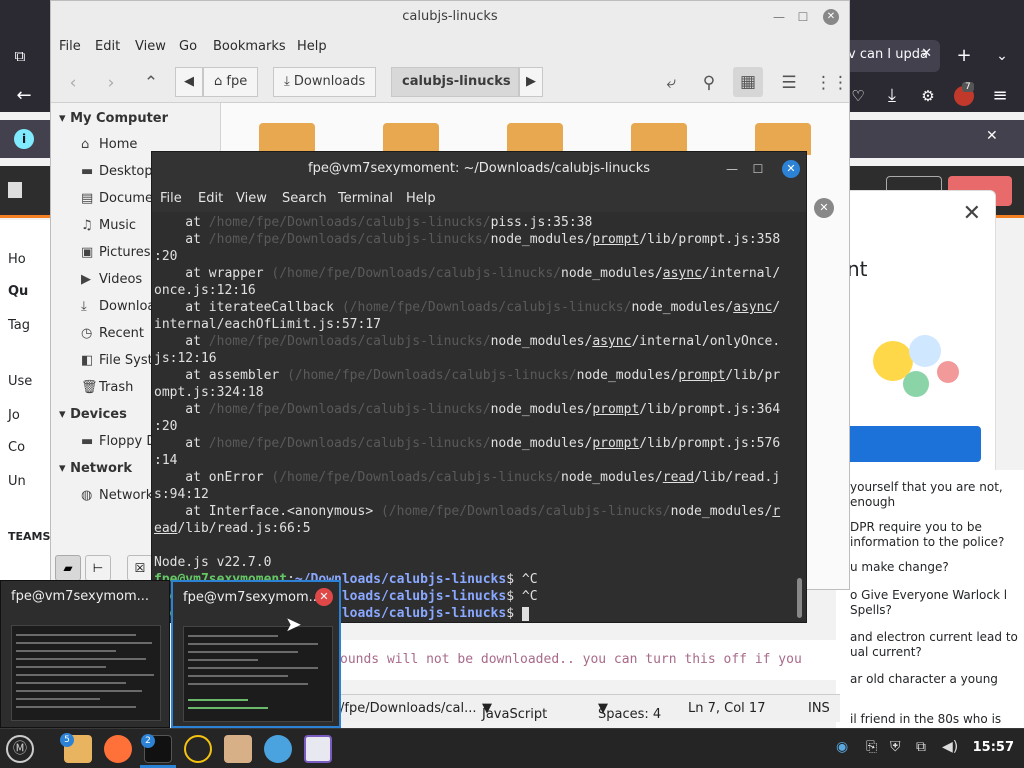 The width and height of the screenshot is (1024, 768). Describe the element at coordinates (118, 441) in the screenshot. I see `sidebar-item-floppy: ▬ Floppy D` at that location.